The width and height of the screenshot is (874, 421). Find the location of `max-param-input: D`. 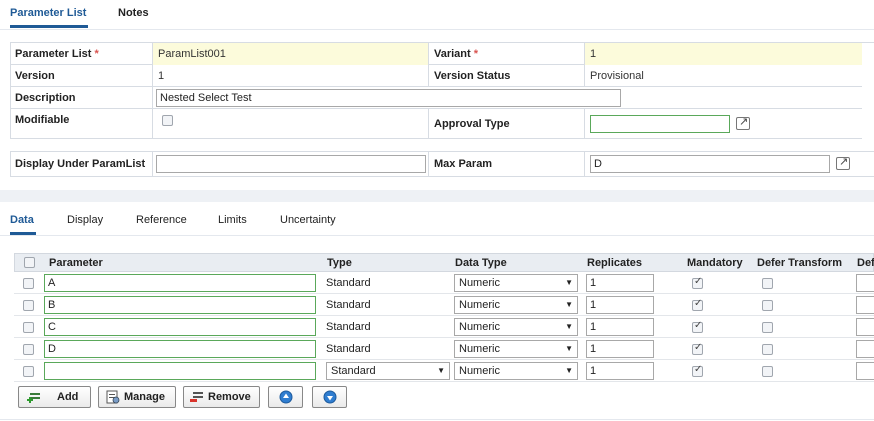

max-param-input: D is located at coordinates (710, 164).